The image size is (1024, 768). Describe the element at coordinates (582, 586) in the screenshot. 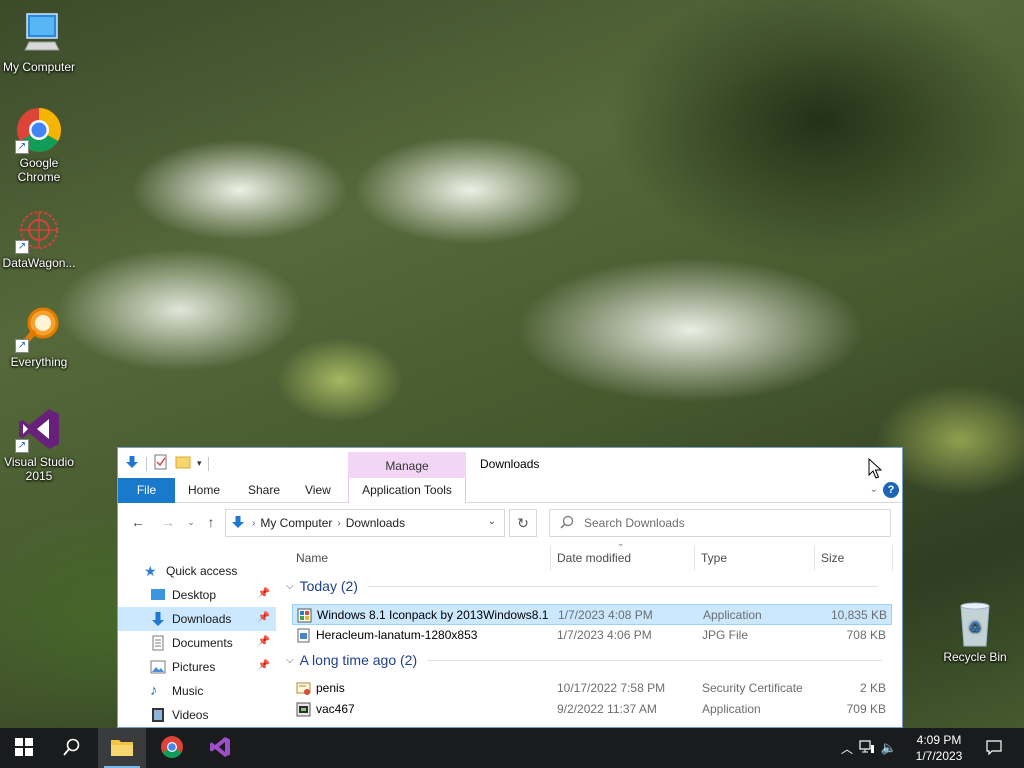

I see `group-header-today: ⌵ Today (2)` at that location.